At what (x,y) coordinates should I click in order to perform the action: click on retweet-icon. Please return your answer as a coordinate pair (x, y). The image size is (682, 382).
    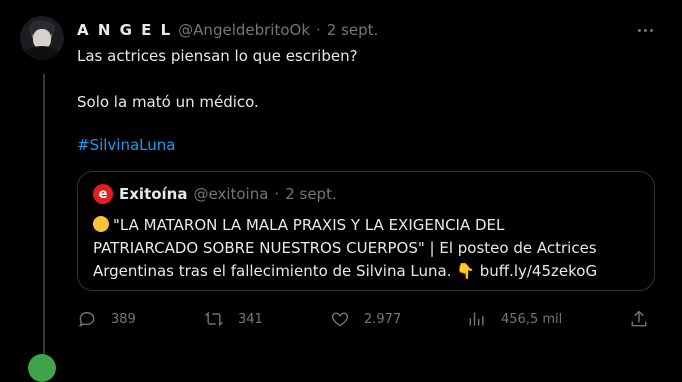
    Looking at the image, I should click on (214, 319).